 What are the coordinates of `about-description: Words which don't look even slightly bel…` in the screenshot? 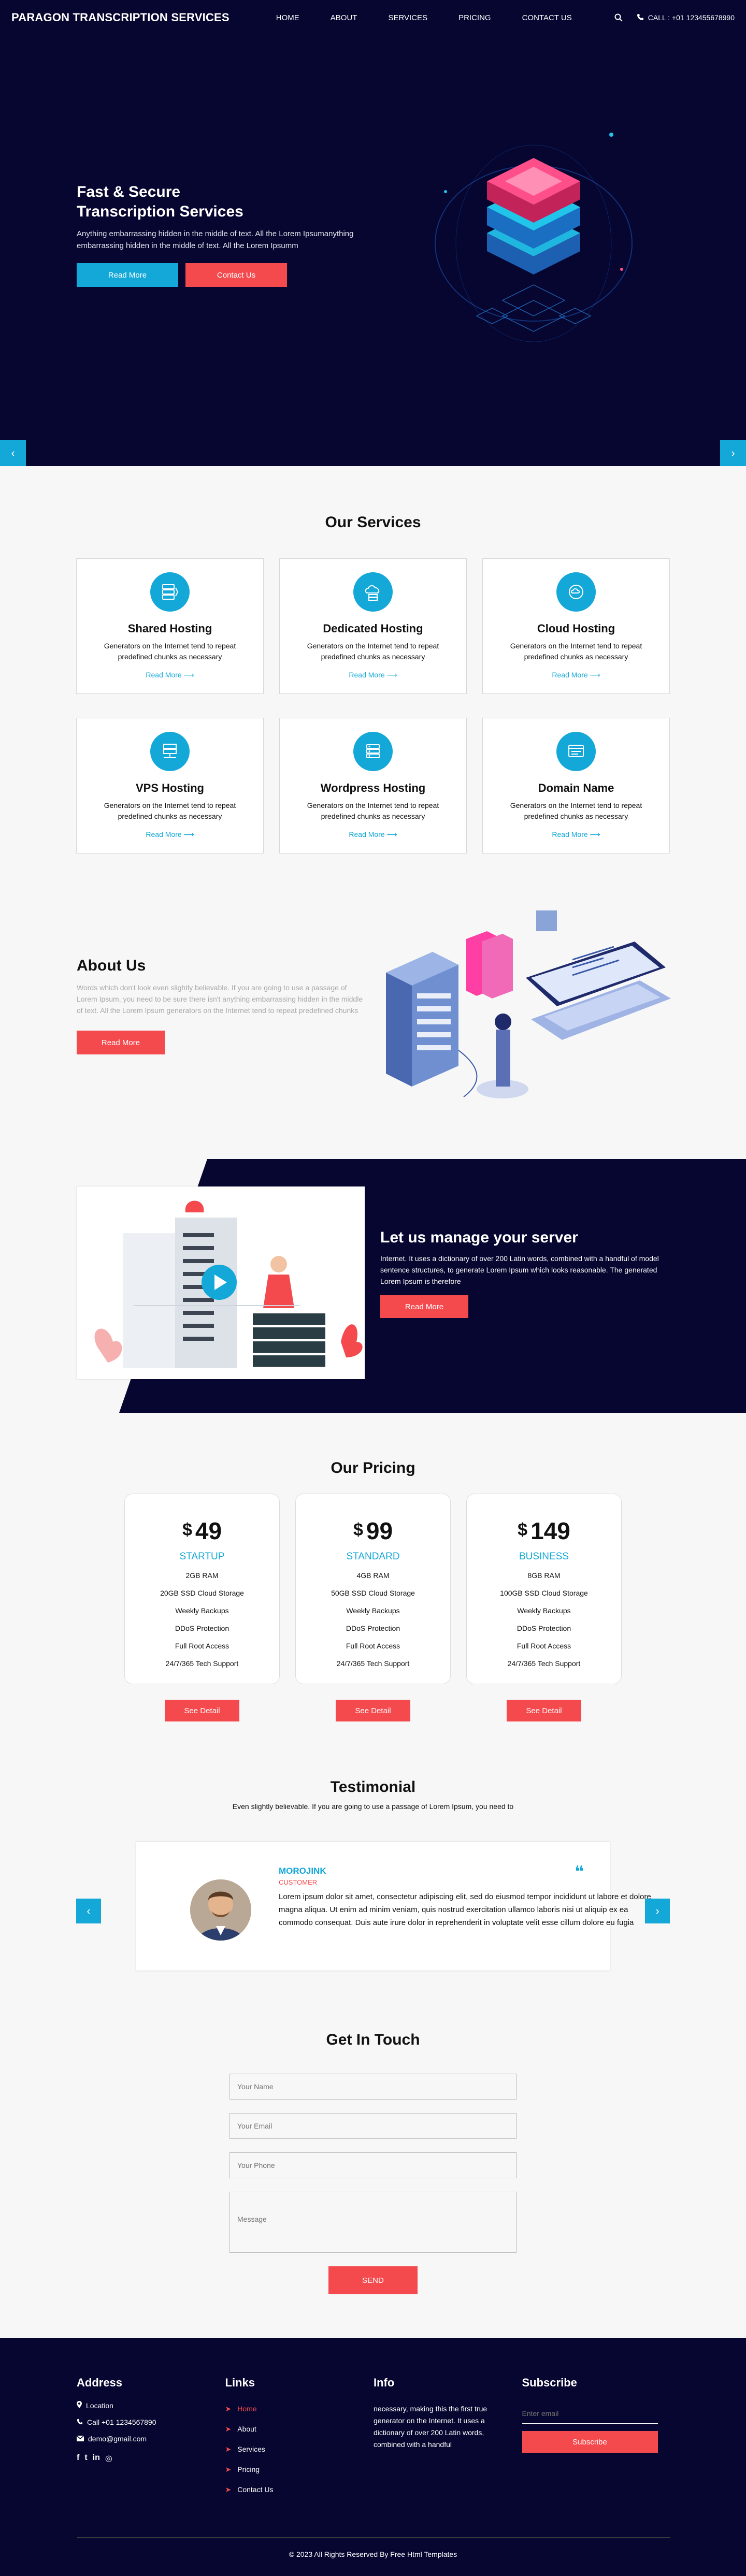 It's located at (220, 999).